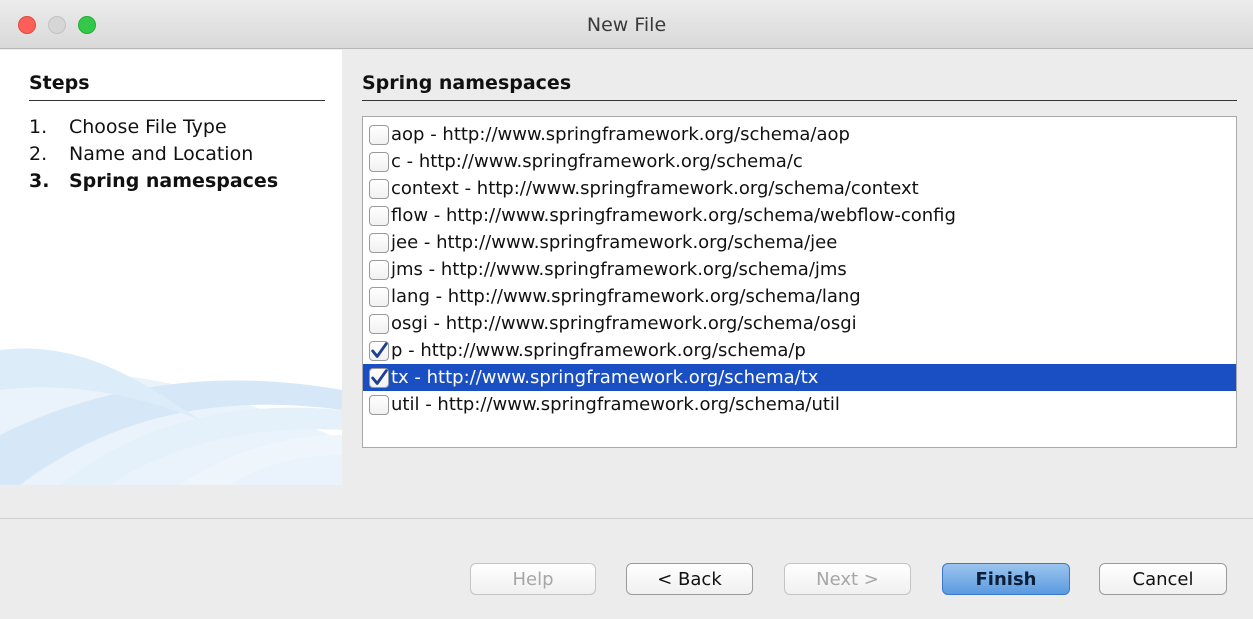 This screenshot has width=1253, height=619. I want to click on divider, so click(626, 518).